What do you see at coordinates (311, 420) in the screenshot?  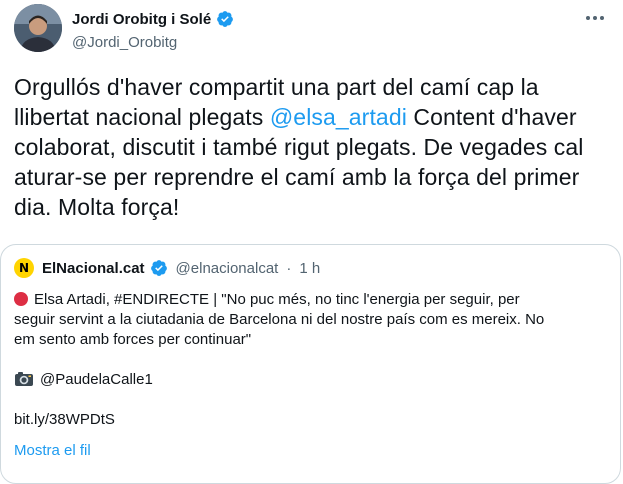 I see `short-link: bit.ly/38WPDtS` at bounding box center [311, 420].